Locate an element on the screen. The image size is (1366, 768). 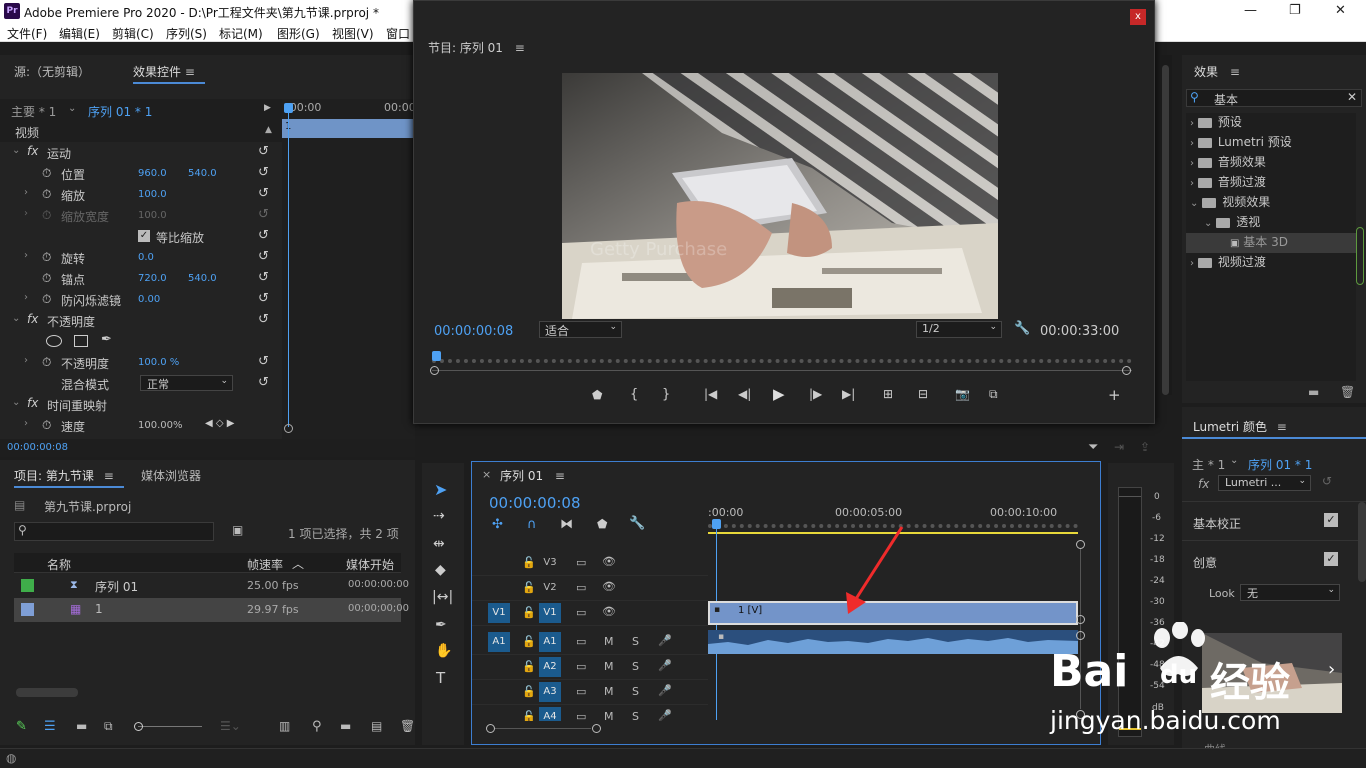
program-playhead is located at coordinates (436, 356).